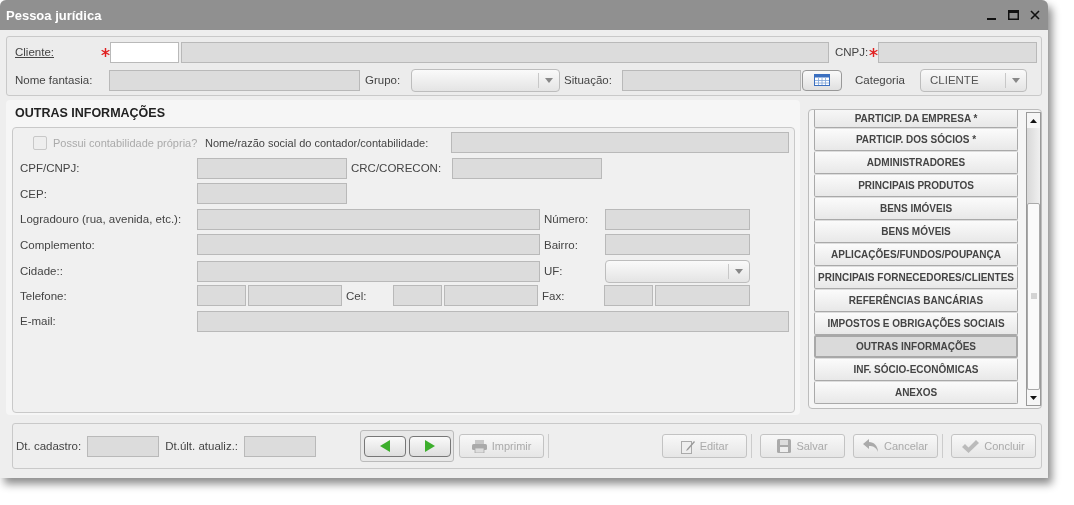 Image resolution: width=1074 pixels, height=505 pixels. Describe the element at coordinates (479, 446) in the screenshot. I see `printer-icon` at that location.